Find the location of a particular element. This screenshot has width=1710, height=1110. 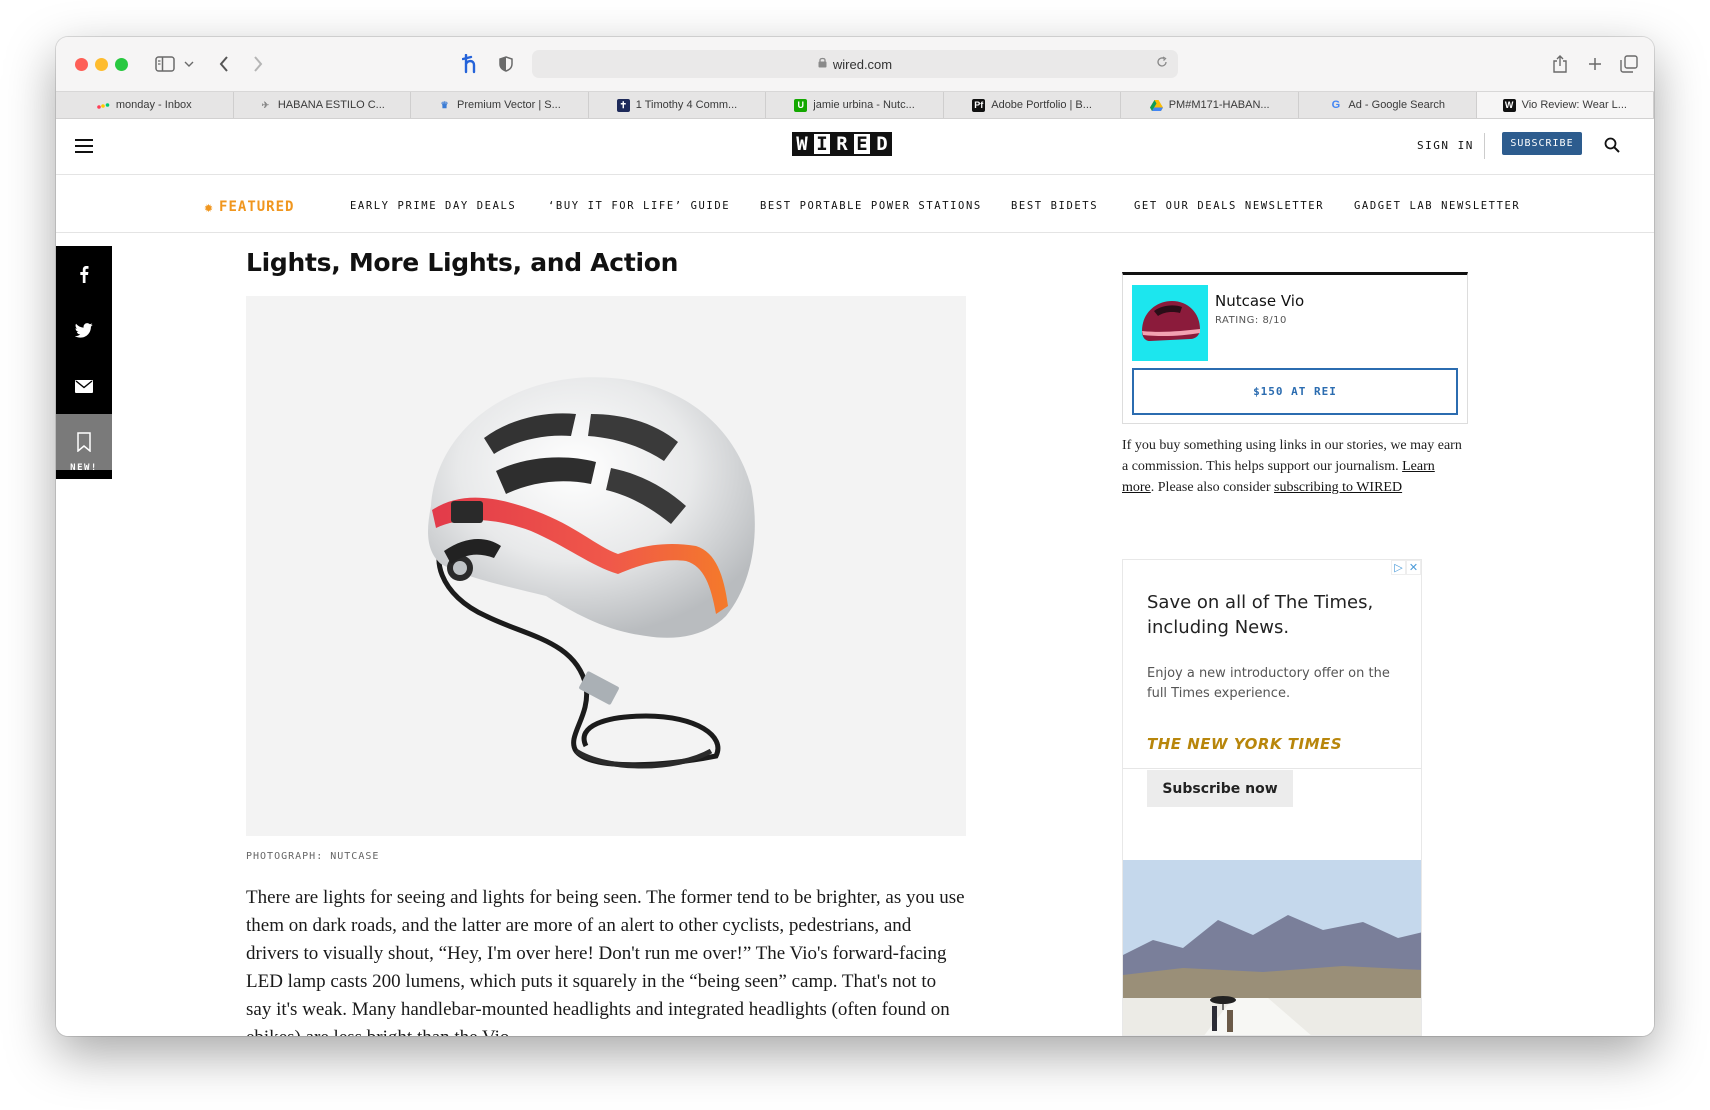

section-heading: Lights, More Lights, and Action is located at coordinates (462, 262).